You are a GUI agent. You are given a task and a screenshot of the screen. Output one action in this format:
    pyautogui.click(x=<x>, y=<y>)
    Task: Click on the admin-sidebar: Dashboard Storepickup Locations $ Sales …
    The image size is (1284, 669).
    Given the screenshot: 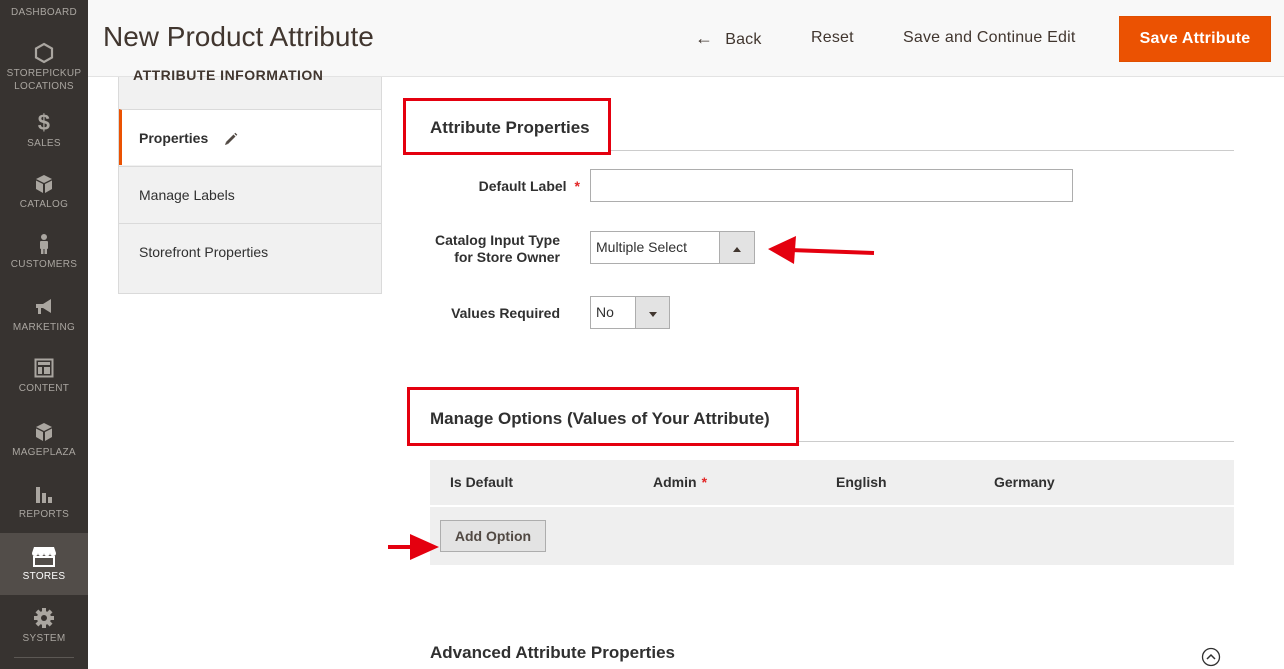 What is the action you would take?
    pyautogui.click(x=44, y=334)
    